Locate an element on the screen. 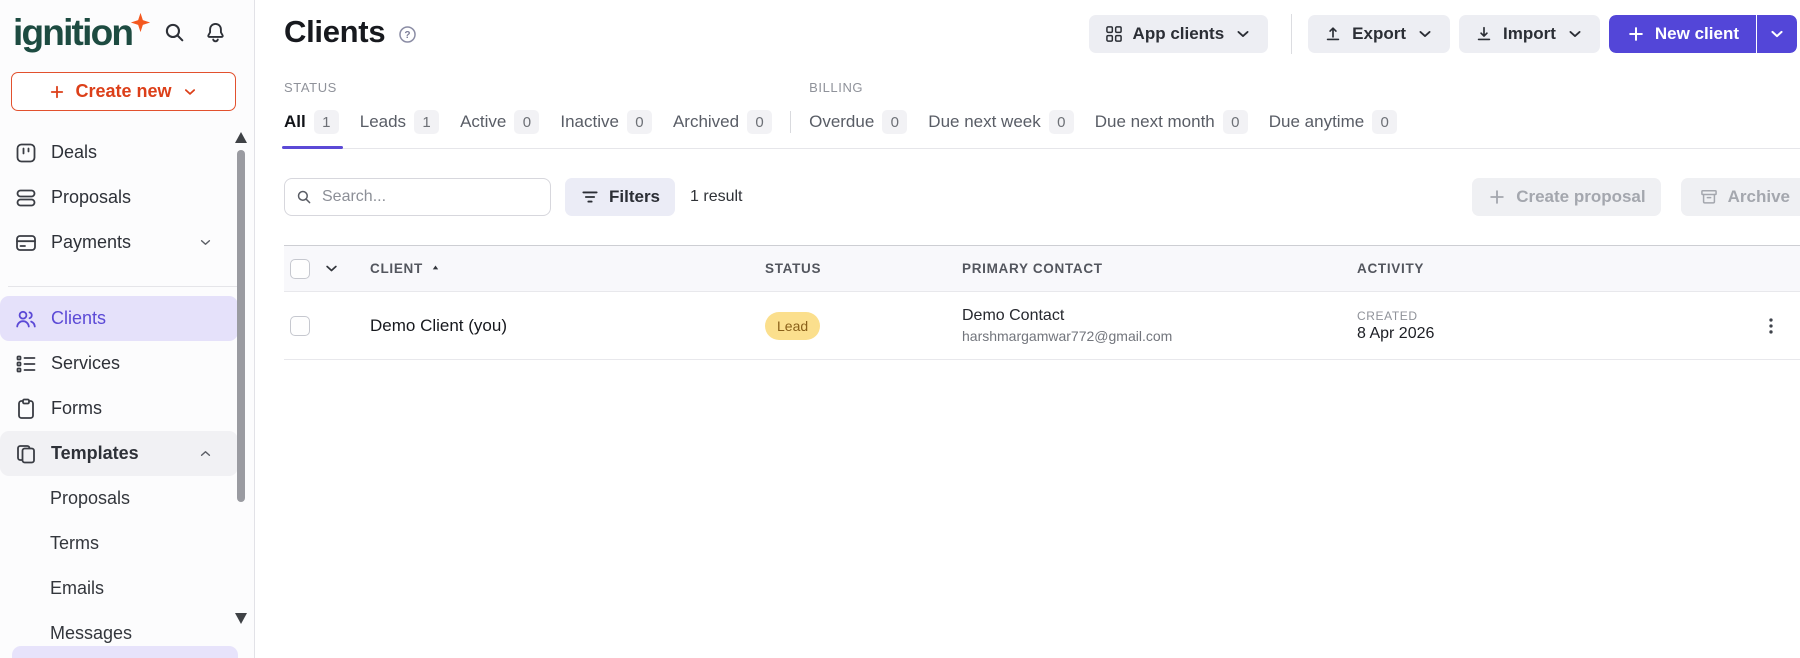  logo-text: ignition is located at coordinates (73, 32).